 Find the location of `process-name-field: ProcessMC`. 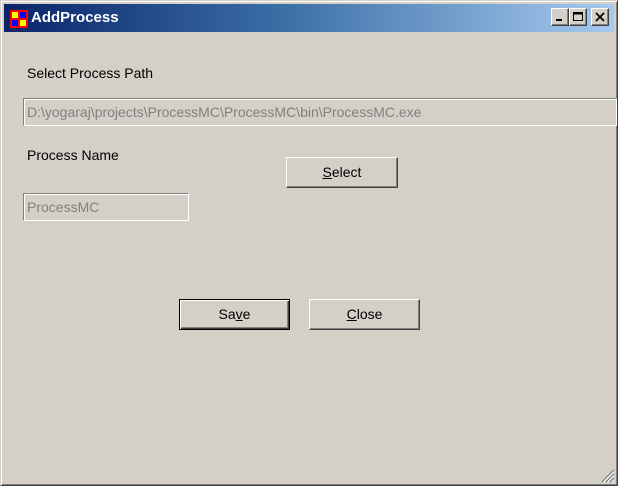

process-name-field: ProcessMC is located at coordinates (106, 207).